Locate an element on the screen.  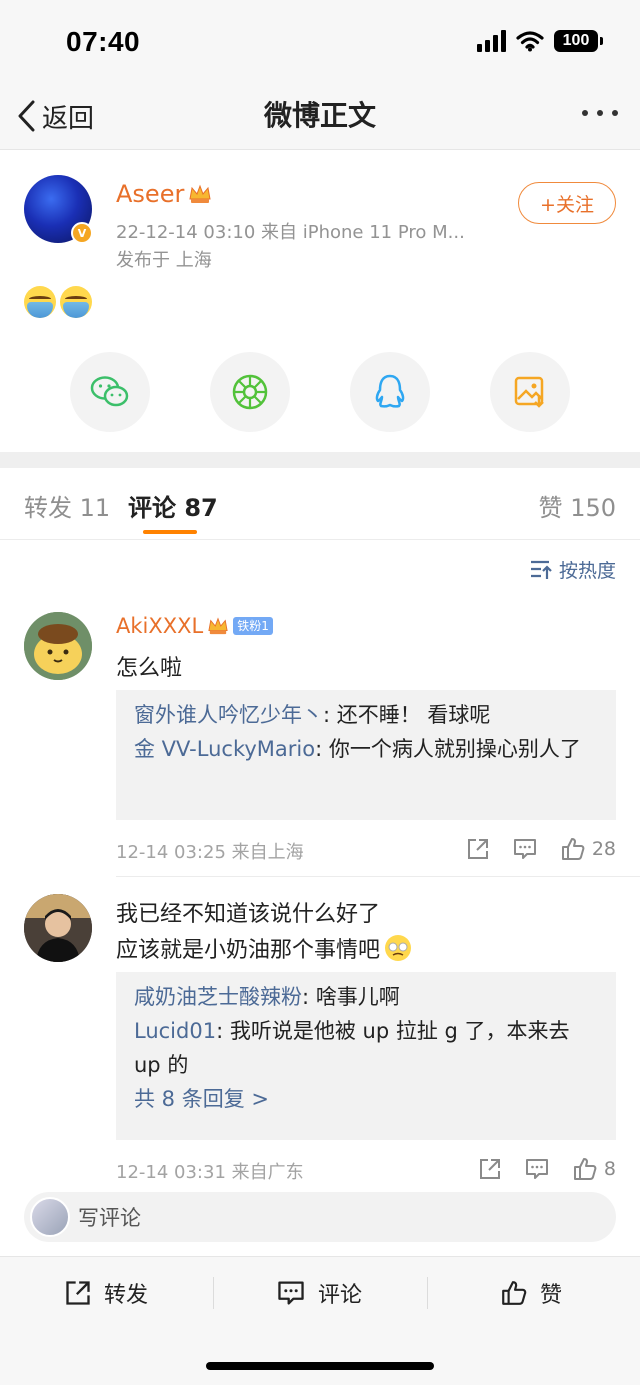
like-button: 8 is located at coordinates (594, 1169).